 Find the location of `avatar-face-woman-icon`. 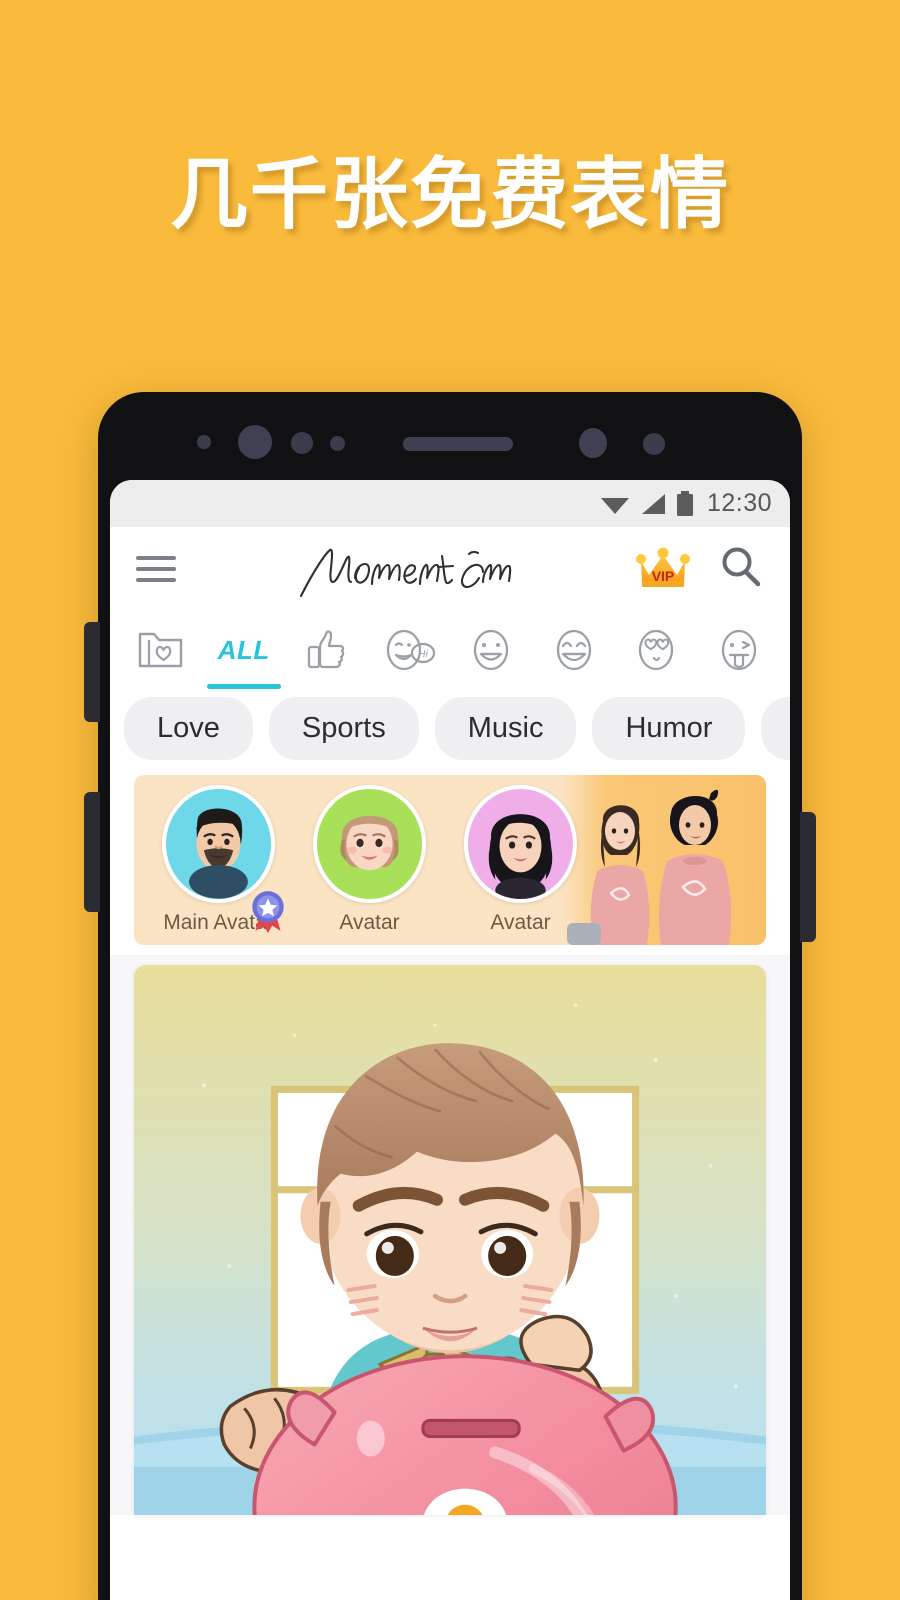

avatar-face-woman-icon is located at coordinates (520, 856).